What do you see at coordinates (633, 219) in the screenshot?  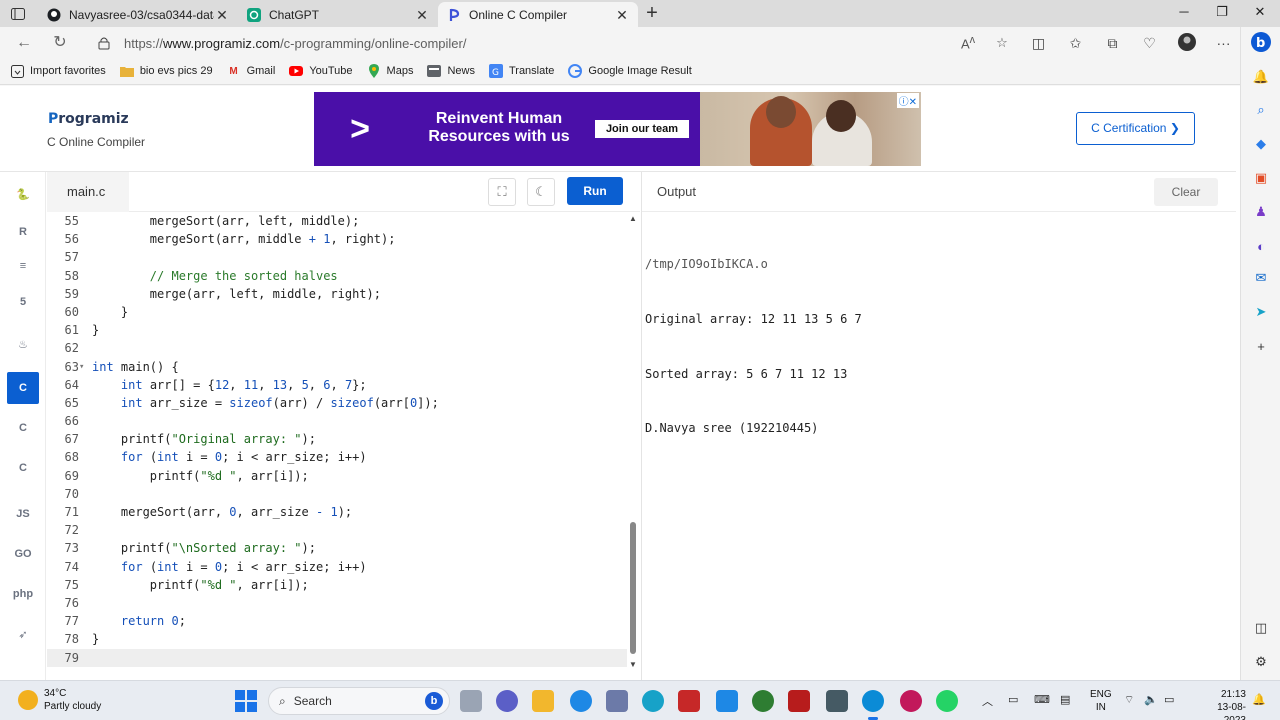 I see `scroll-up-icon: ▲` at bounding box center [633, 219].